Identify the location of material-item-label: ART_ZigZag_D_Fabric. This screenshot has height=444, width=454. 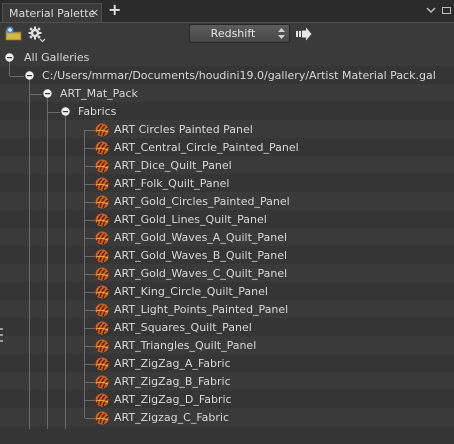
(173, 399).